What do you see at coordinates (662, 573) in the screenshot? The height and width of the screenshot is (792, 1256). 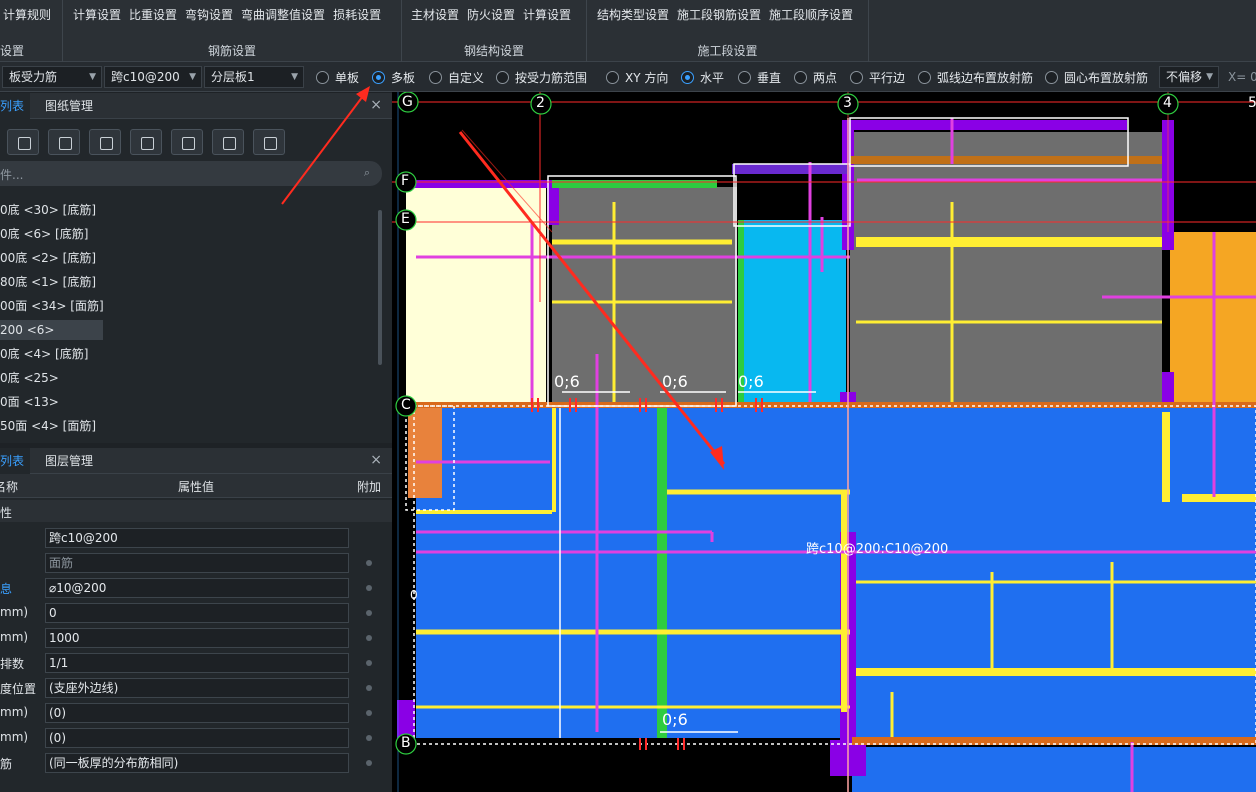 I see `green-rebar` at bounding box center [662, 573].